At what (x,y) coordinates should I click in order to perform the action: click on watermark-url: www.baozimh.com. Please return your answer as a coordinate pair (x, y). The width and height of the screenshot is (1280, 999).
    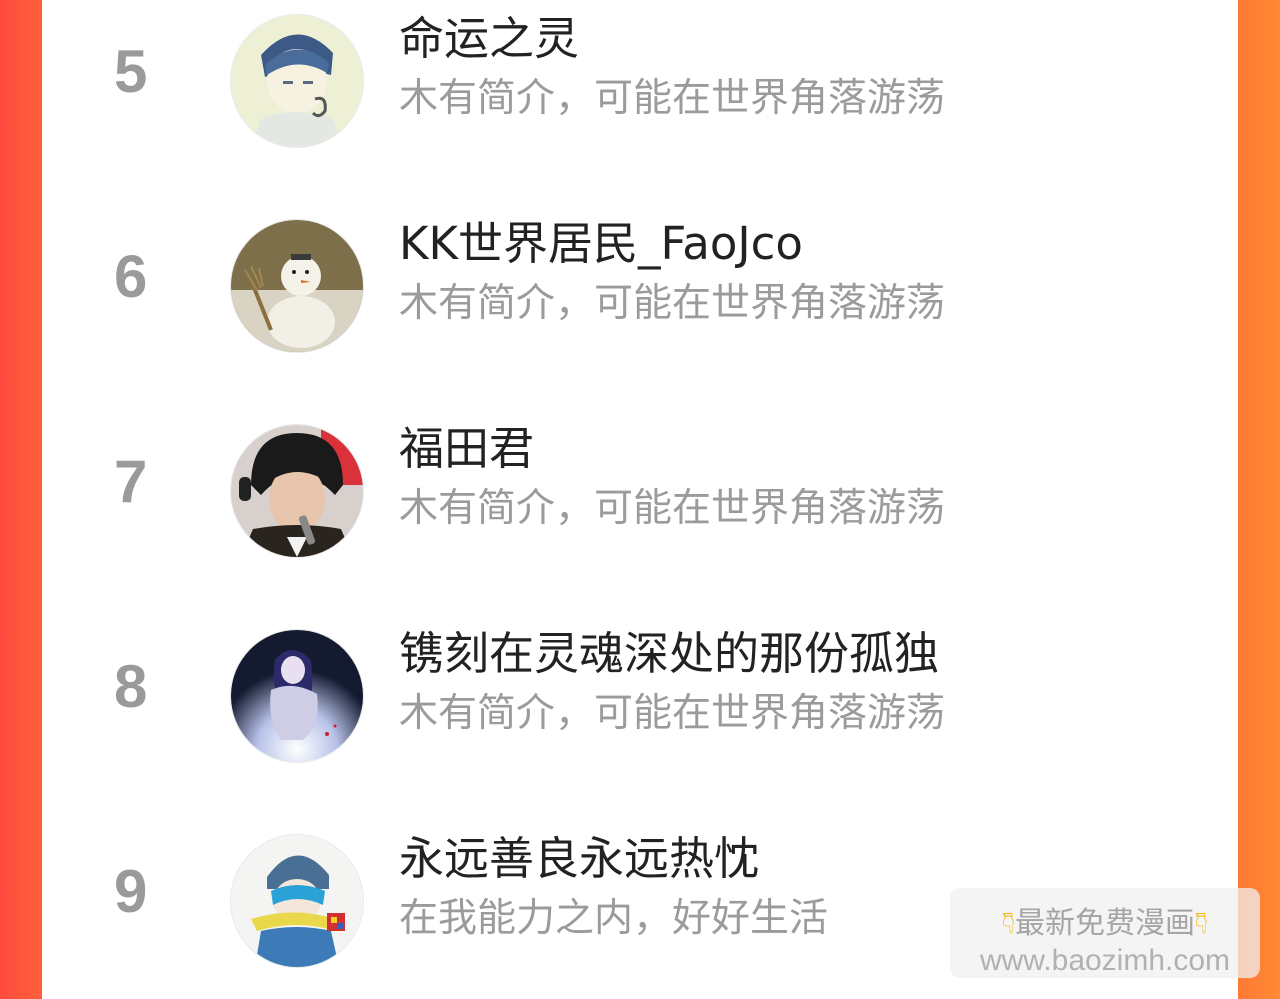
    Looking at the image, I should click on (1105, 960).